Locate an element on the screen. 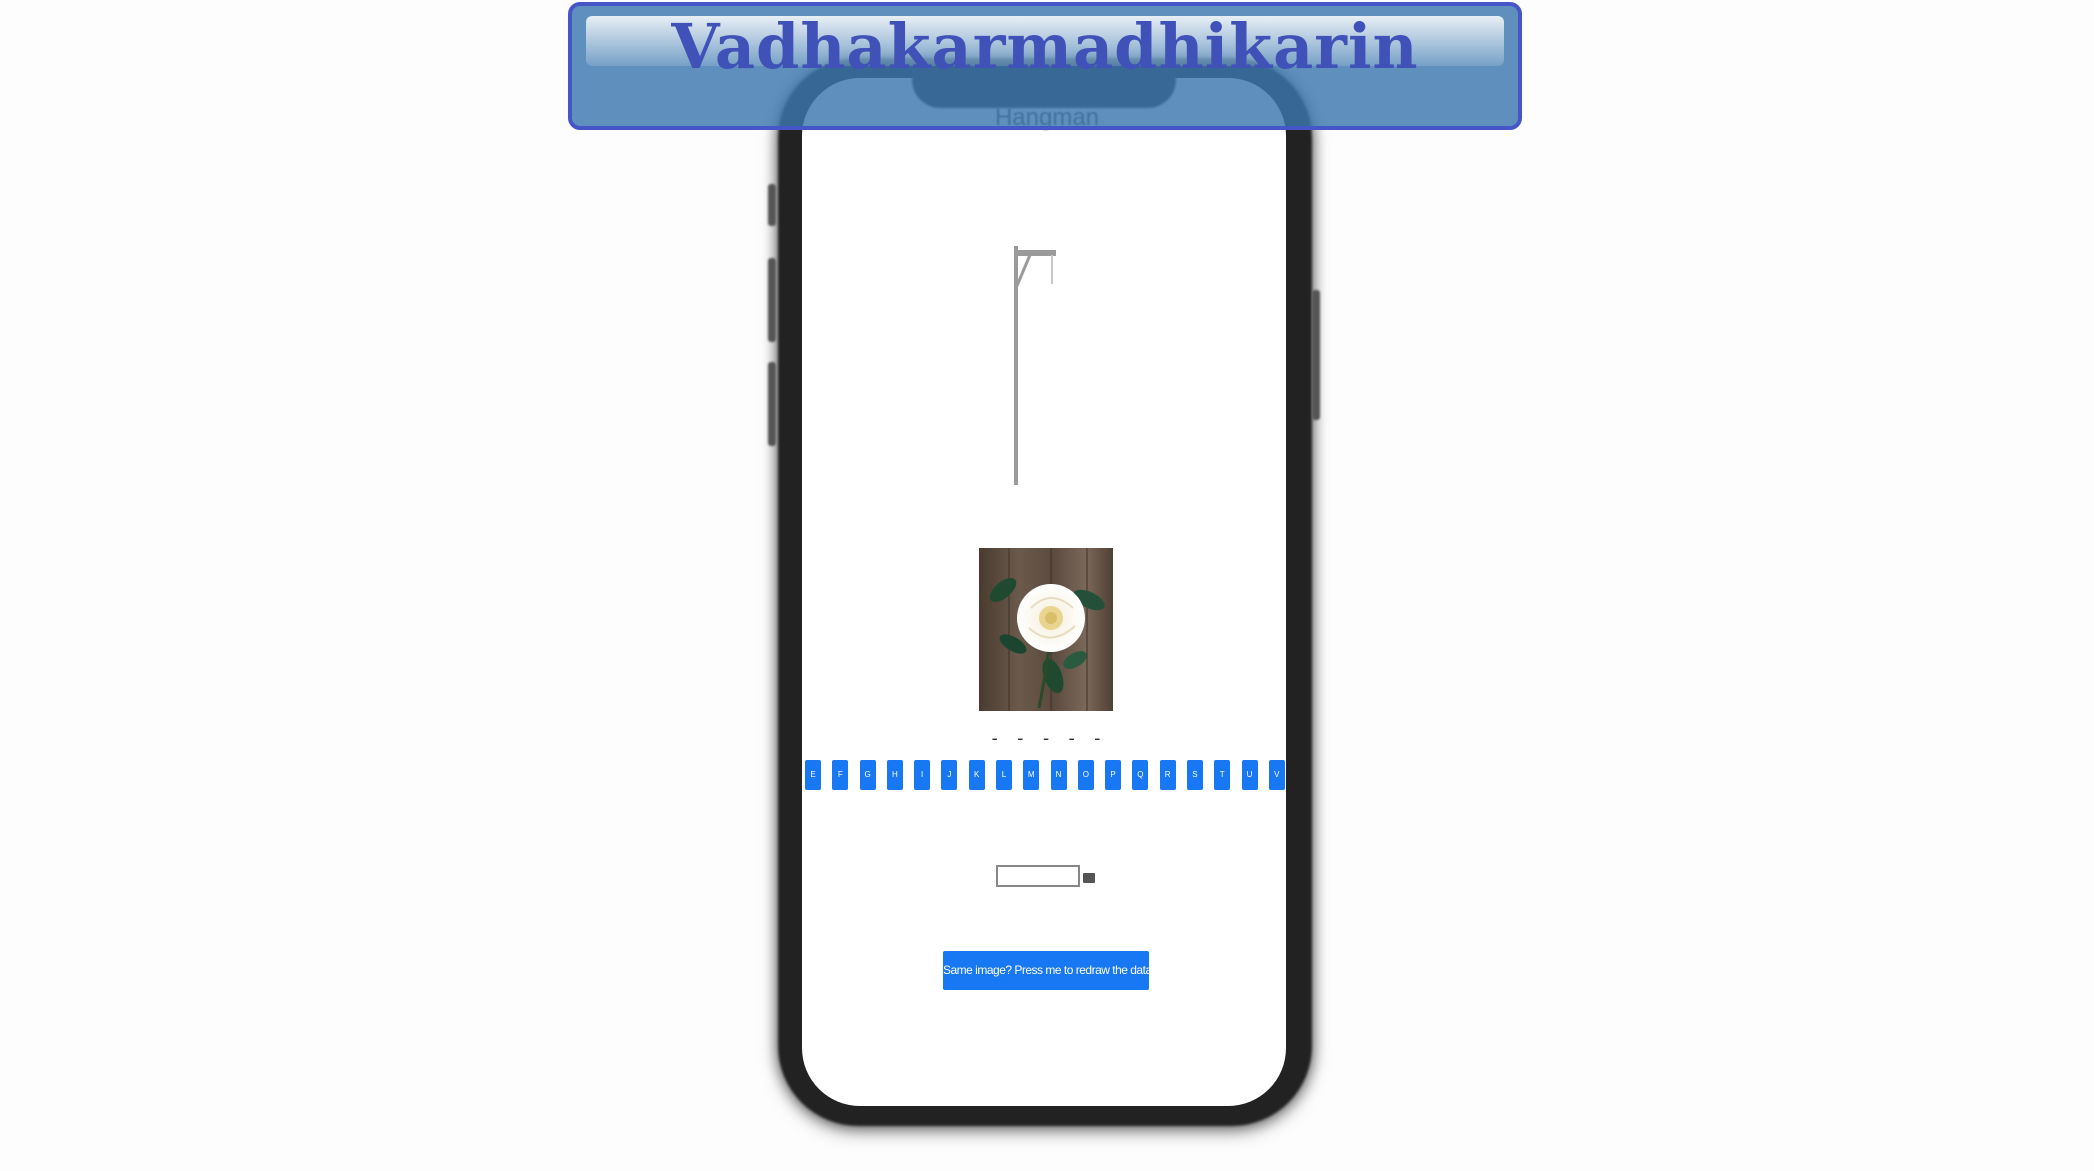 The width and height of the screenshot is (2094, 1171). gallows-brace is located at coordinates (1023, 271).